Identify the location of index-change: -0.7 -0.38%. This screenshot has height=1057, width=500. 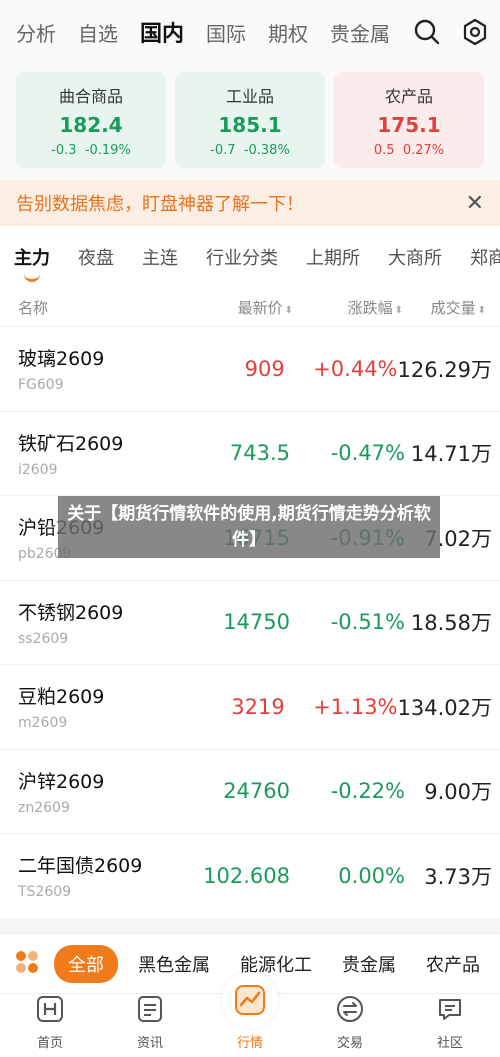
(250, 150).